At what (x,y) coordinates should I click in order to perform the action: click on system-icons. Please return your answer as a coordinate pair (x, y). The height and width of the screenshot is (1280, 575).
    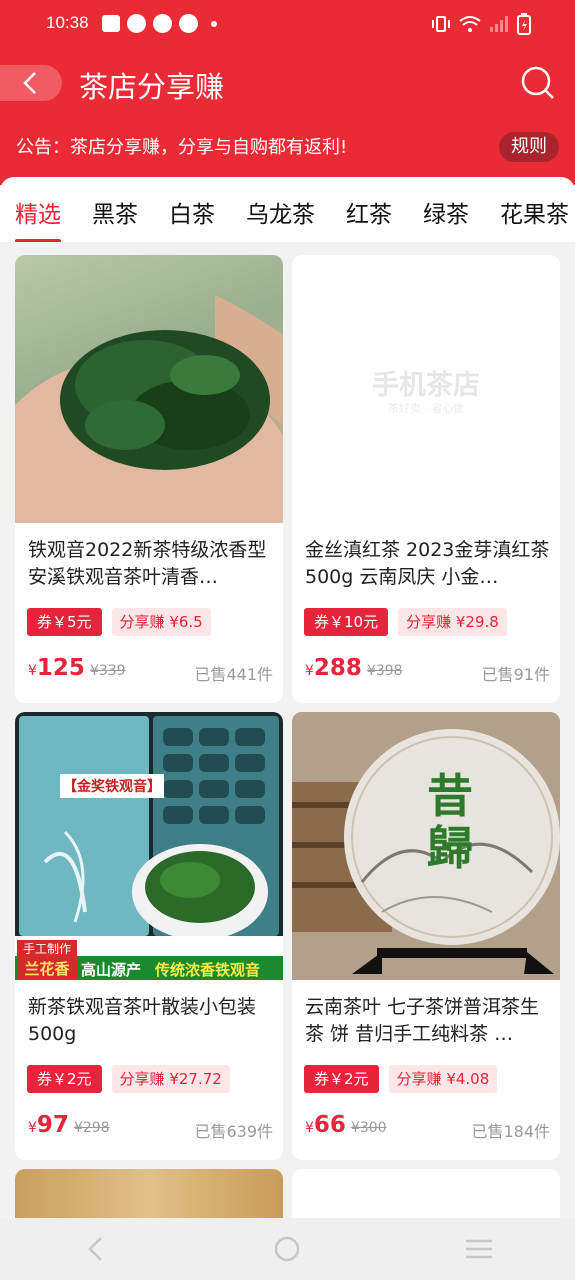
    Looking at the image, I should click on (481, 24).